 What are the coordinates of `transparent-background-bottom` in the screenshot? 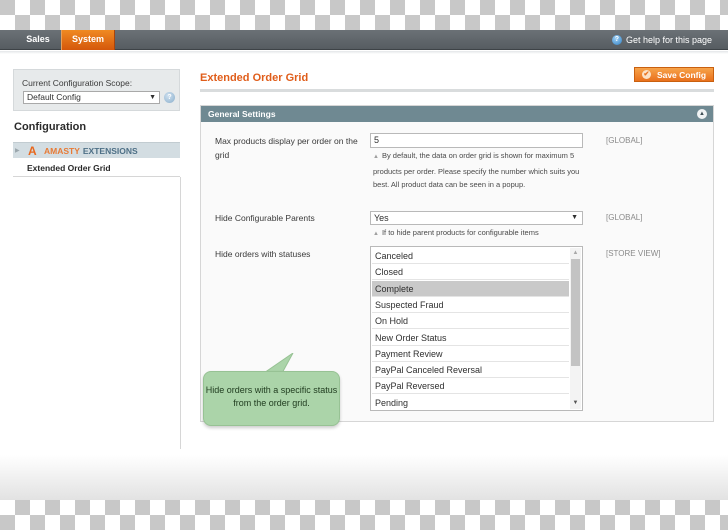 It's located at (364, 515).